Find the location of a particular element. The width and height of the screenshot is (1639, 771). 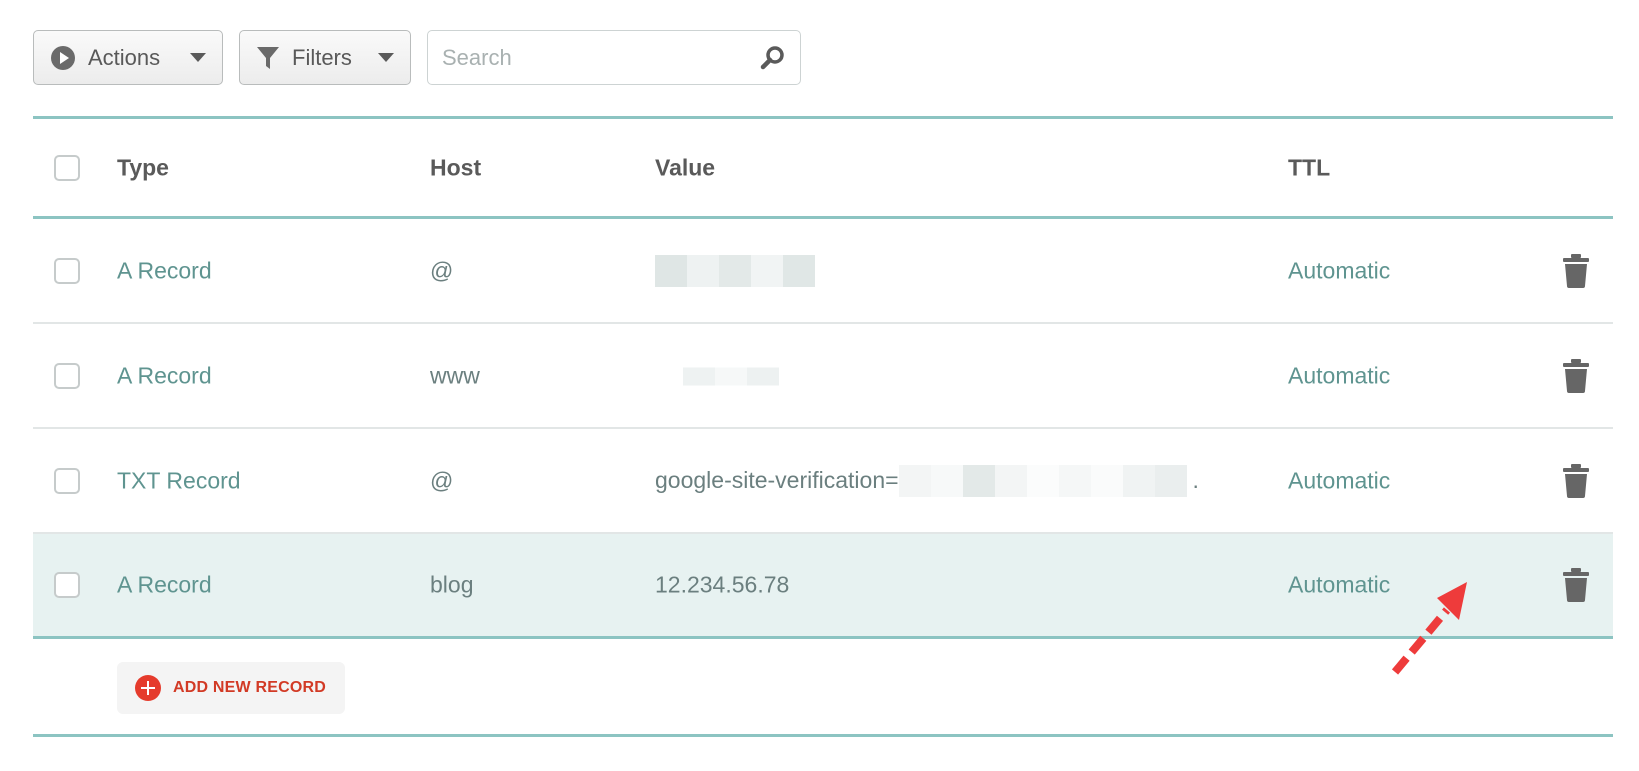

filters-label: Filters is located at coordinates (322, 57).